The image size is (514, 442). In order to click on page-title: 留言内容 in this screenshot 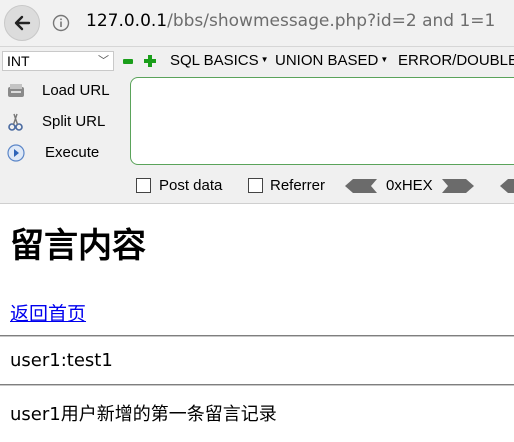, I will do `click(78, 246)`.